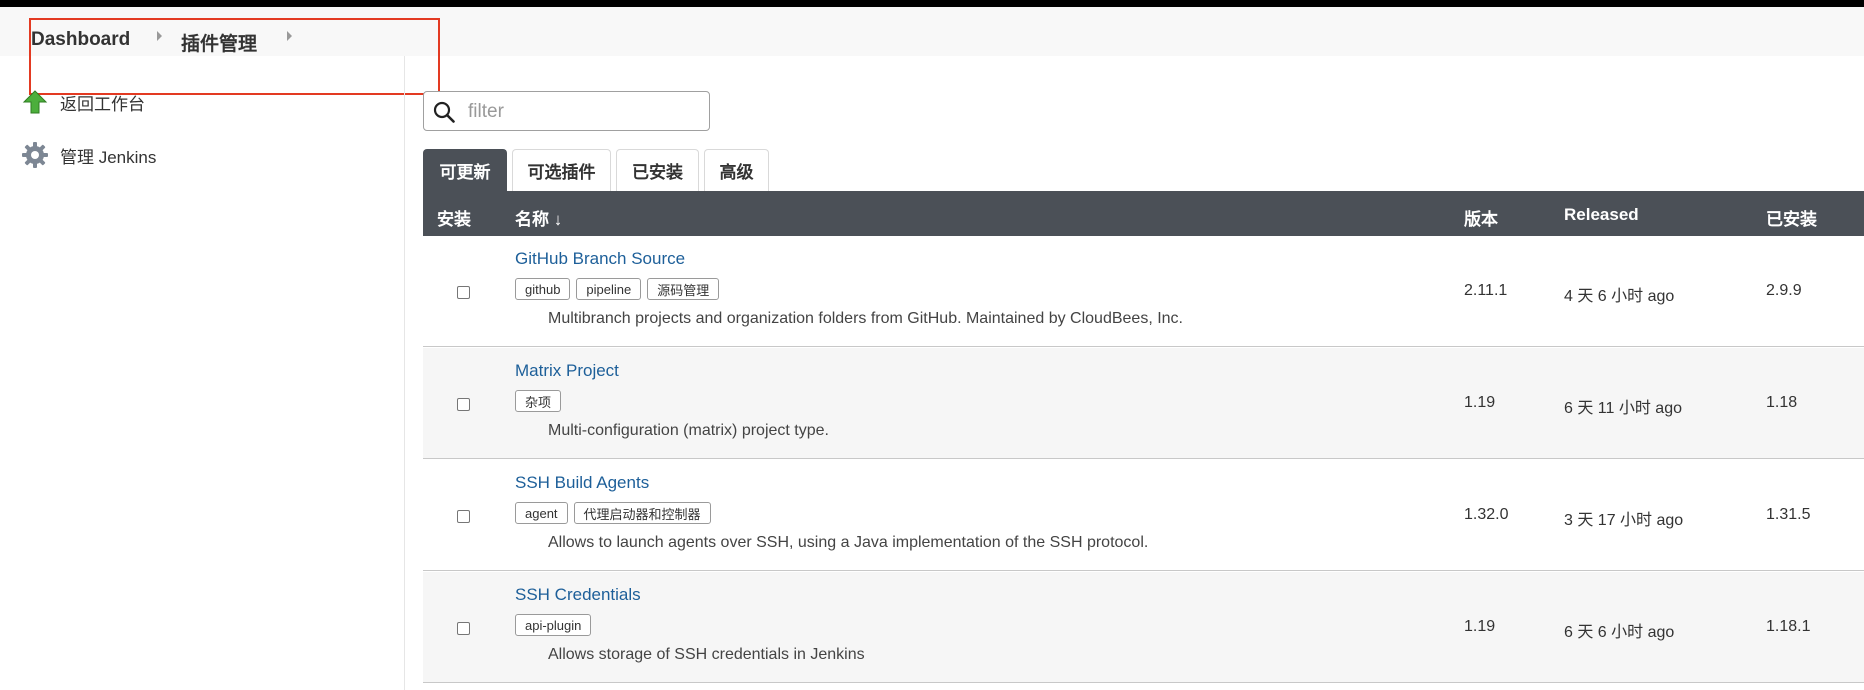  I want to click on gear-icon, so click(35, 155).